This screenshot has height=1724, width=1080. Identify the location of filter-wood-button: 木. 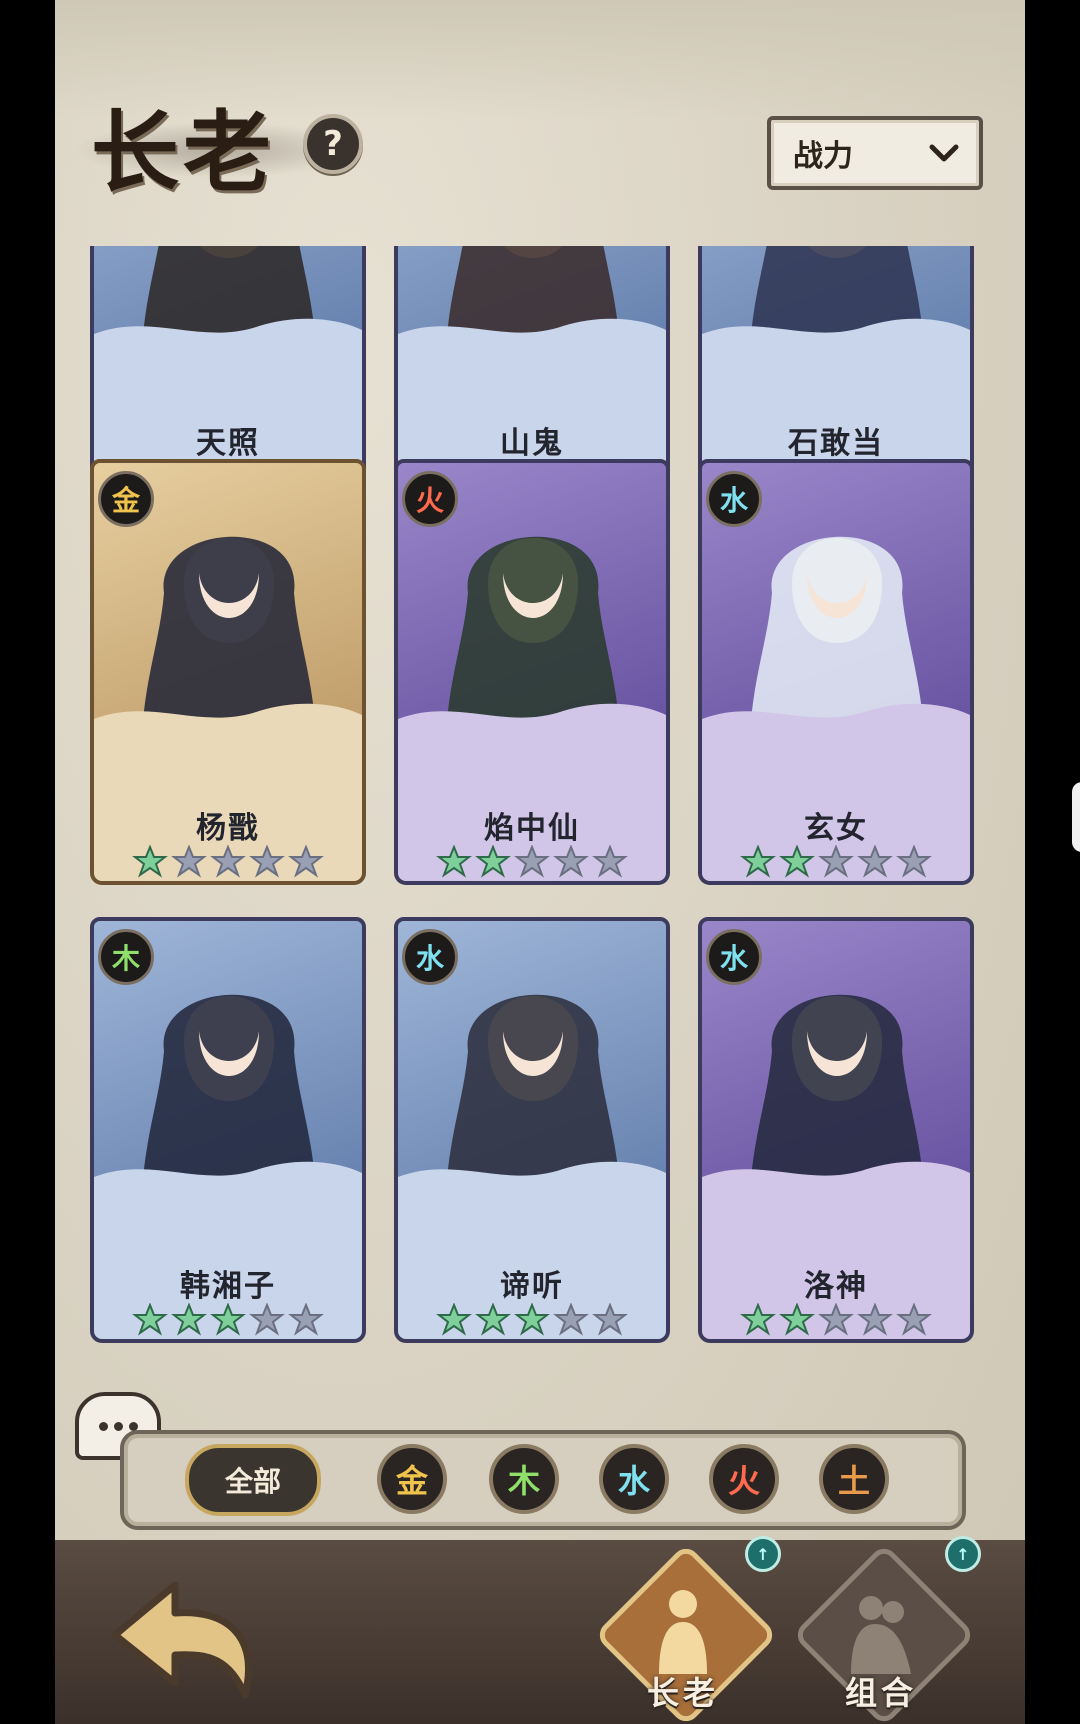
(524, 1479).